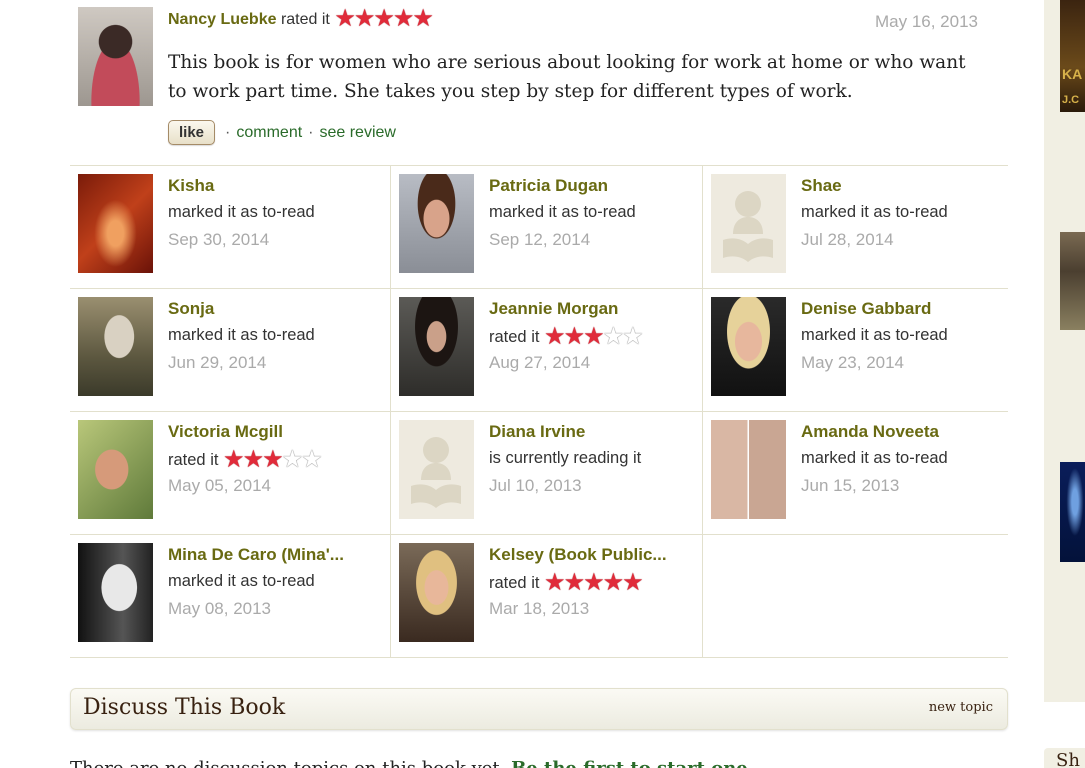 The width and height of the screenshot is (1085, 768). I want to click on activity-date: Sep 30, 2014, so click(218, 240).